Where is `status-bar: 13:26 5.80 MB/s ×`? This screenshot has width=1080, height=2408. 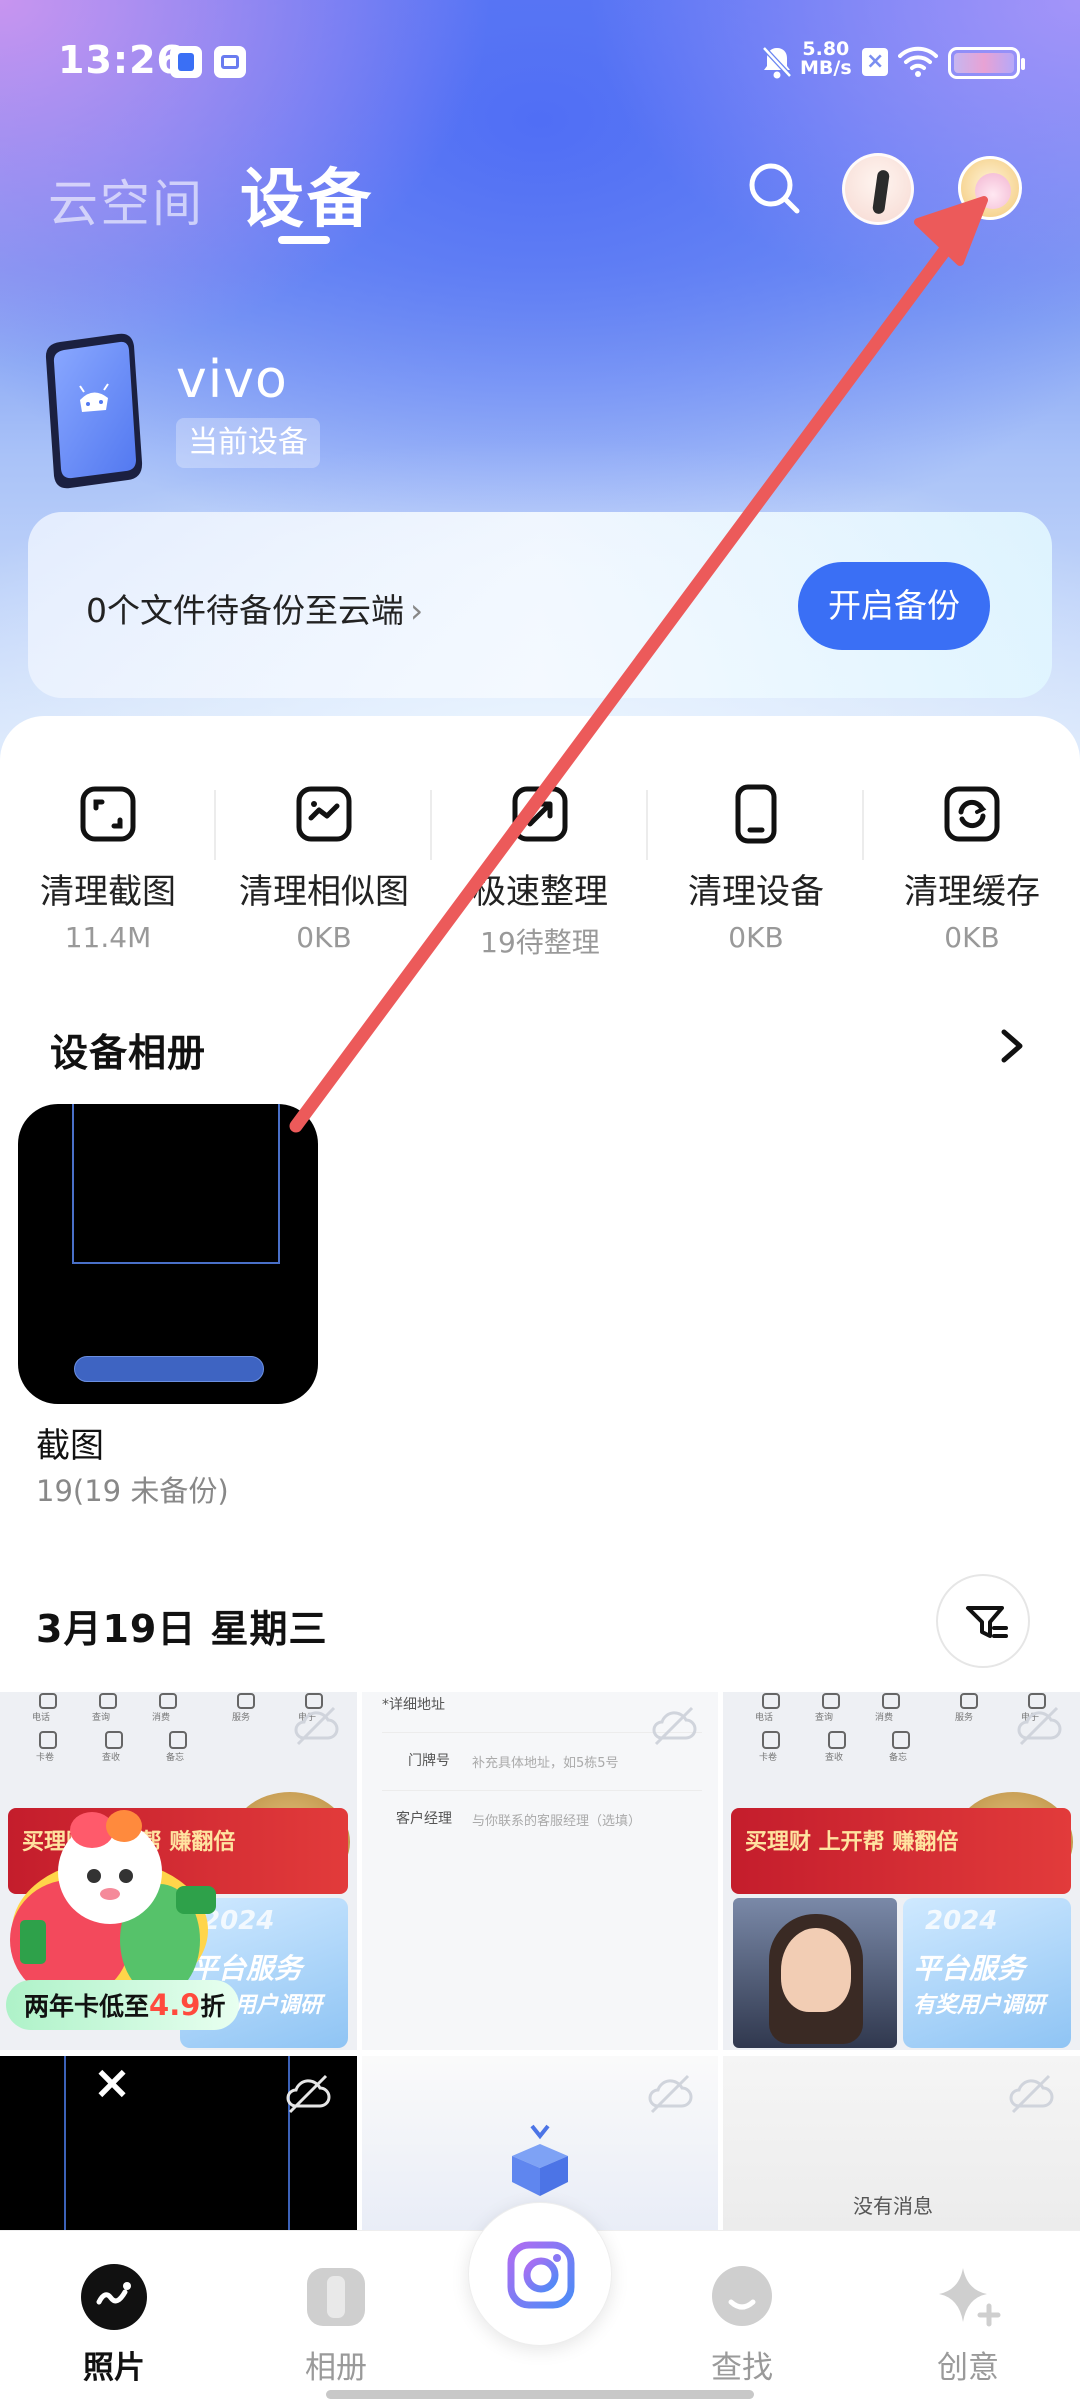
status-bar: 13:26 5.80 MB/s × is located at coordinates (540, 63).